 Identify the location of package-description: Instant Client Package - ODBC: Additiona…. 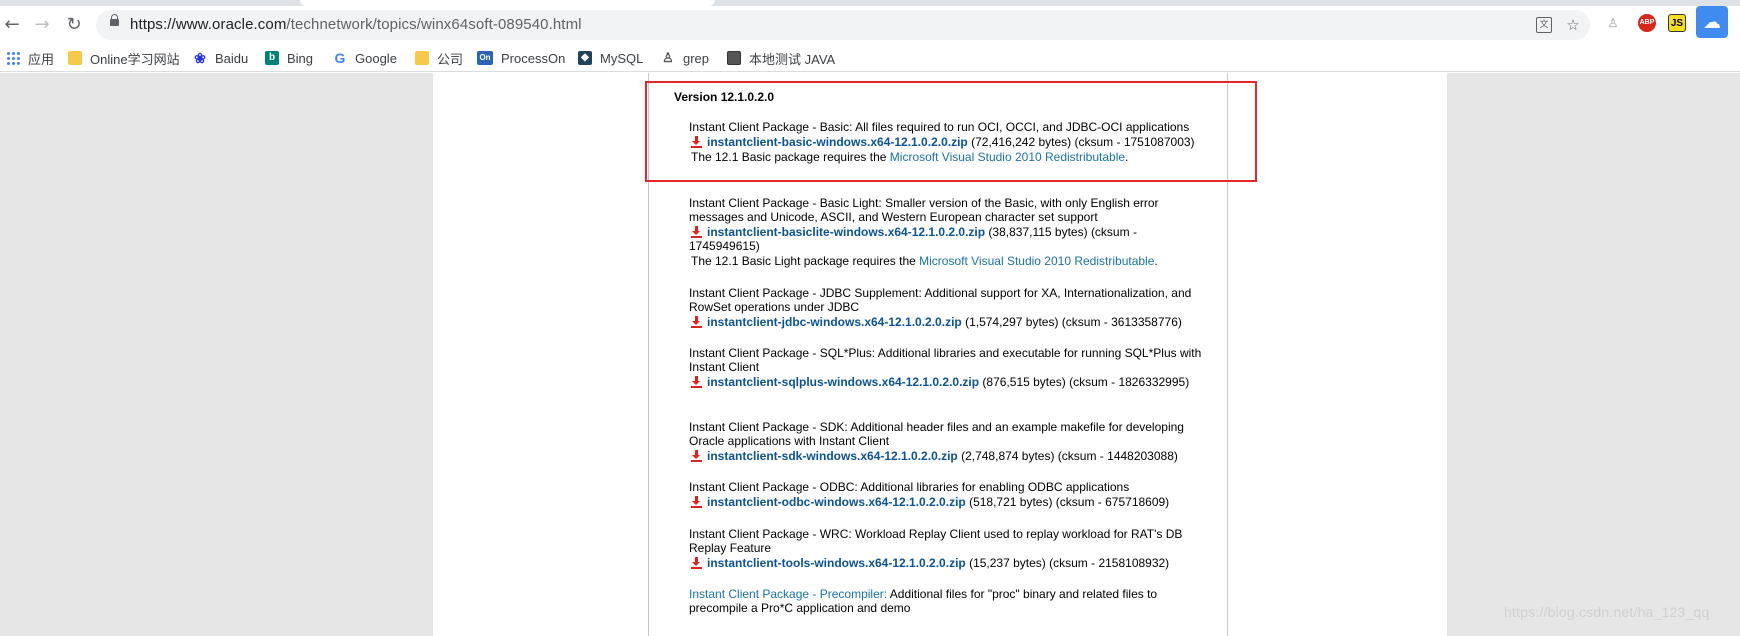
(909, 487).